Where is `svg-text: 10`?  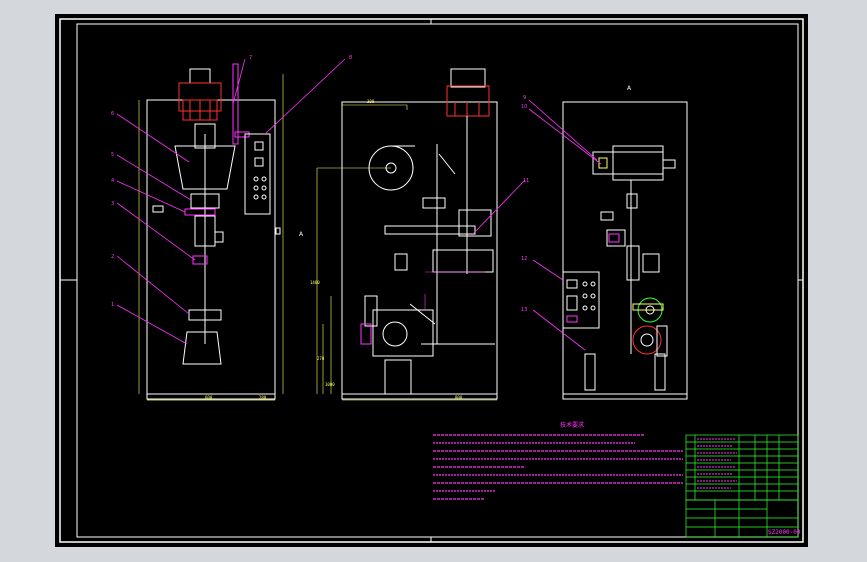
svg-text: 10 is located at coordinates (524, 107).